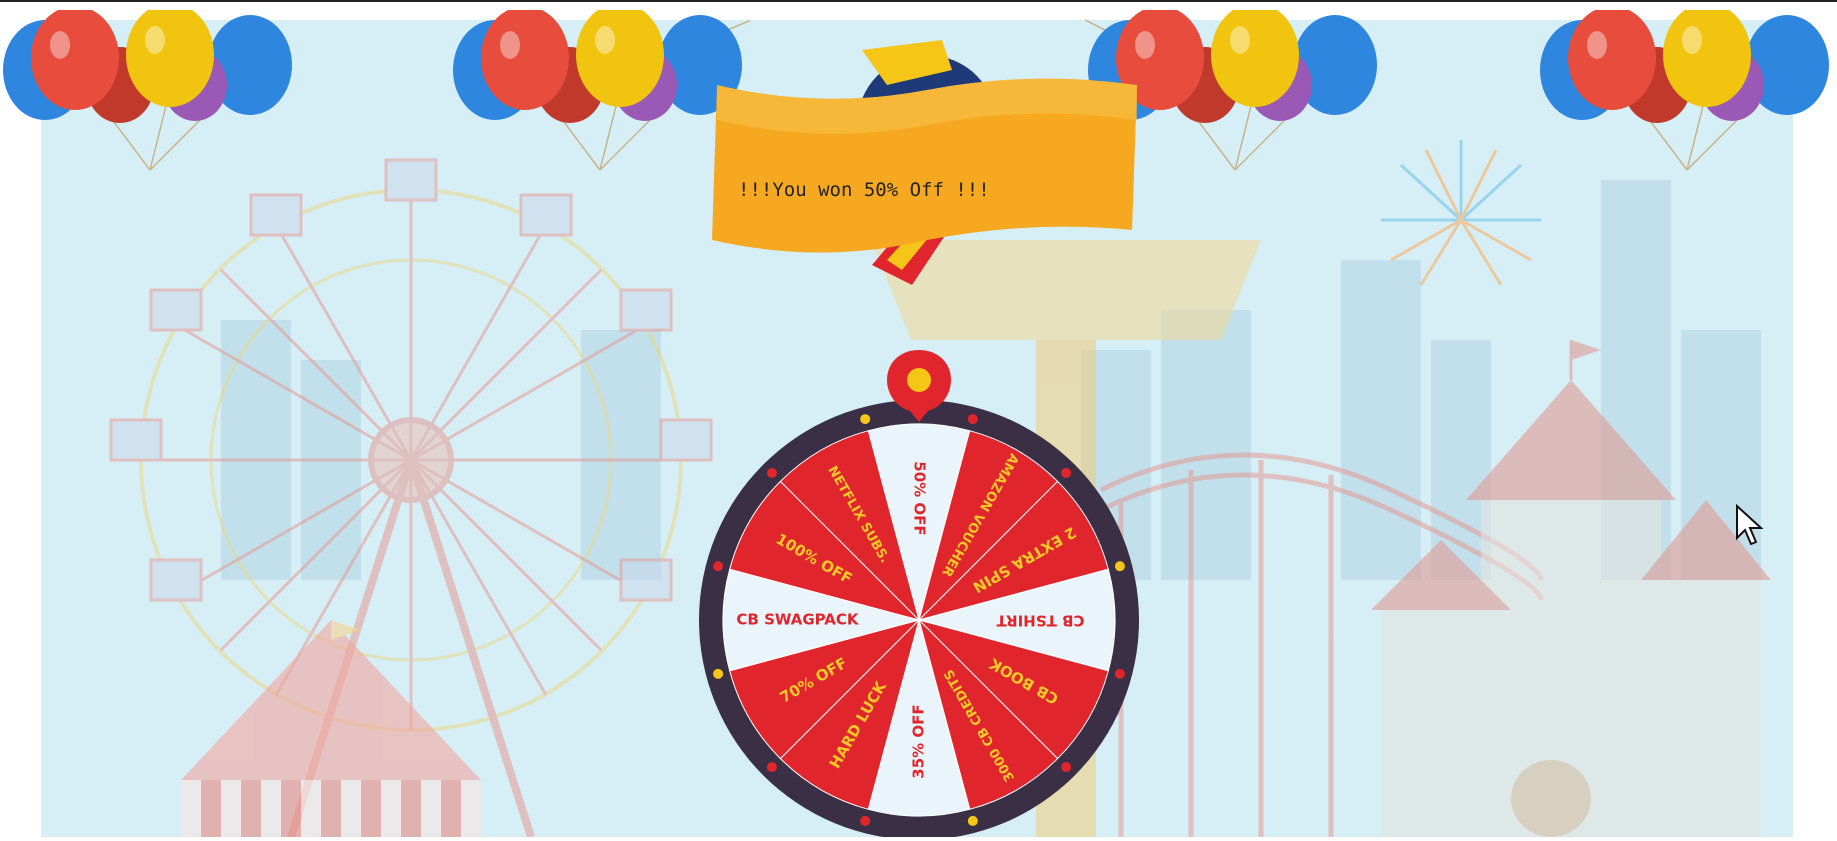  I want to click on wheel-segment-label: CB SWAGPACK, so click(797, 620).